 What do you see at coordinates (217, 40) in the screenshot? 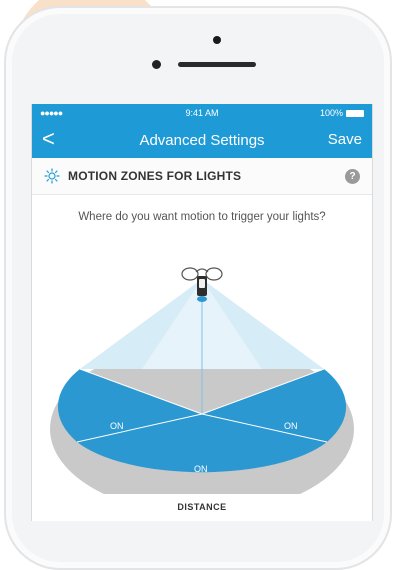
I see `camera` at bounding box center [217, 40].